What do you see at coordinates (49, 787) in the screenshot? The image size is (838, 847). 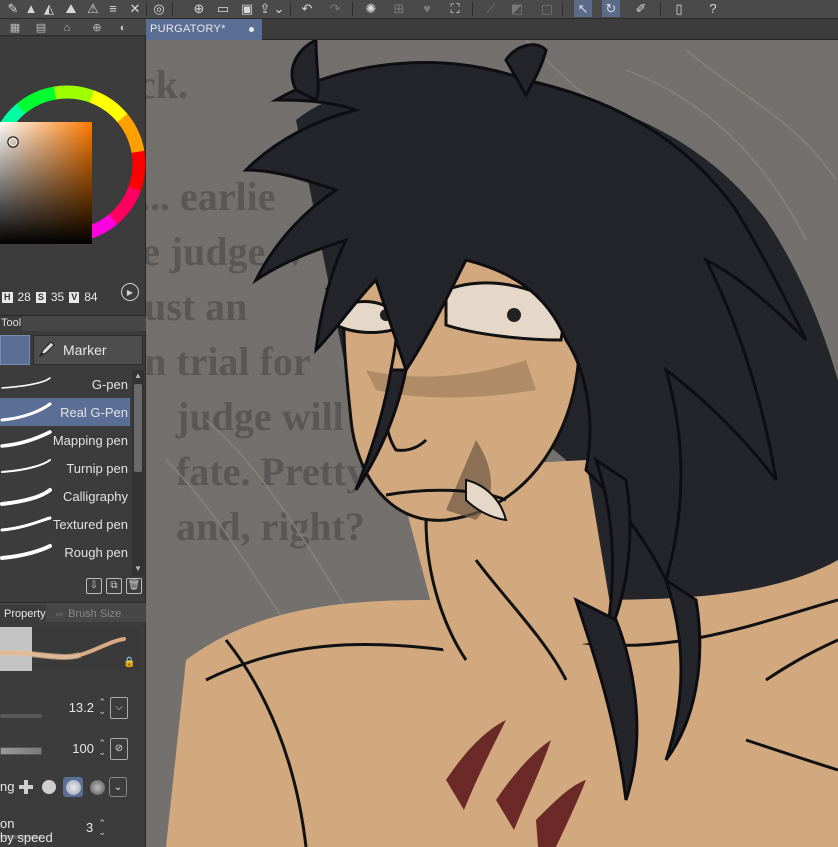 I see `antialias-weak-icon` at bounding box center [49, 787].